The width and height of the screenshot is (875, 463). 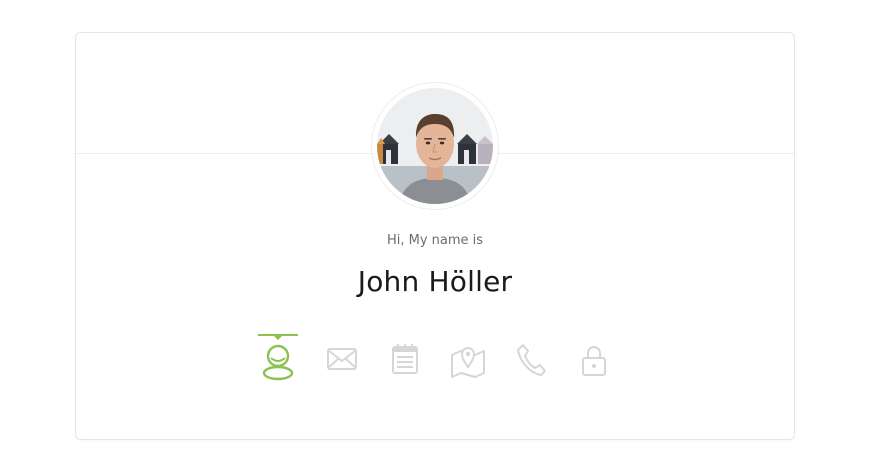 I want to click on profile-tab-bar, so click(x=436, y=359).